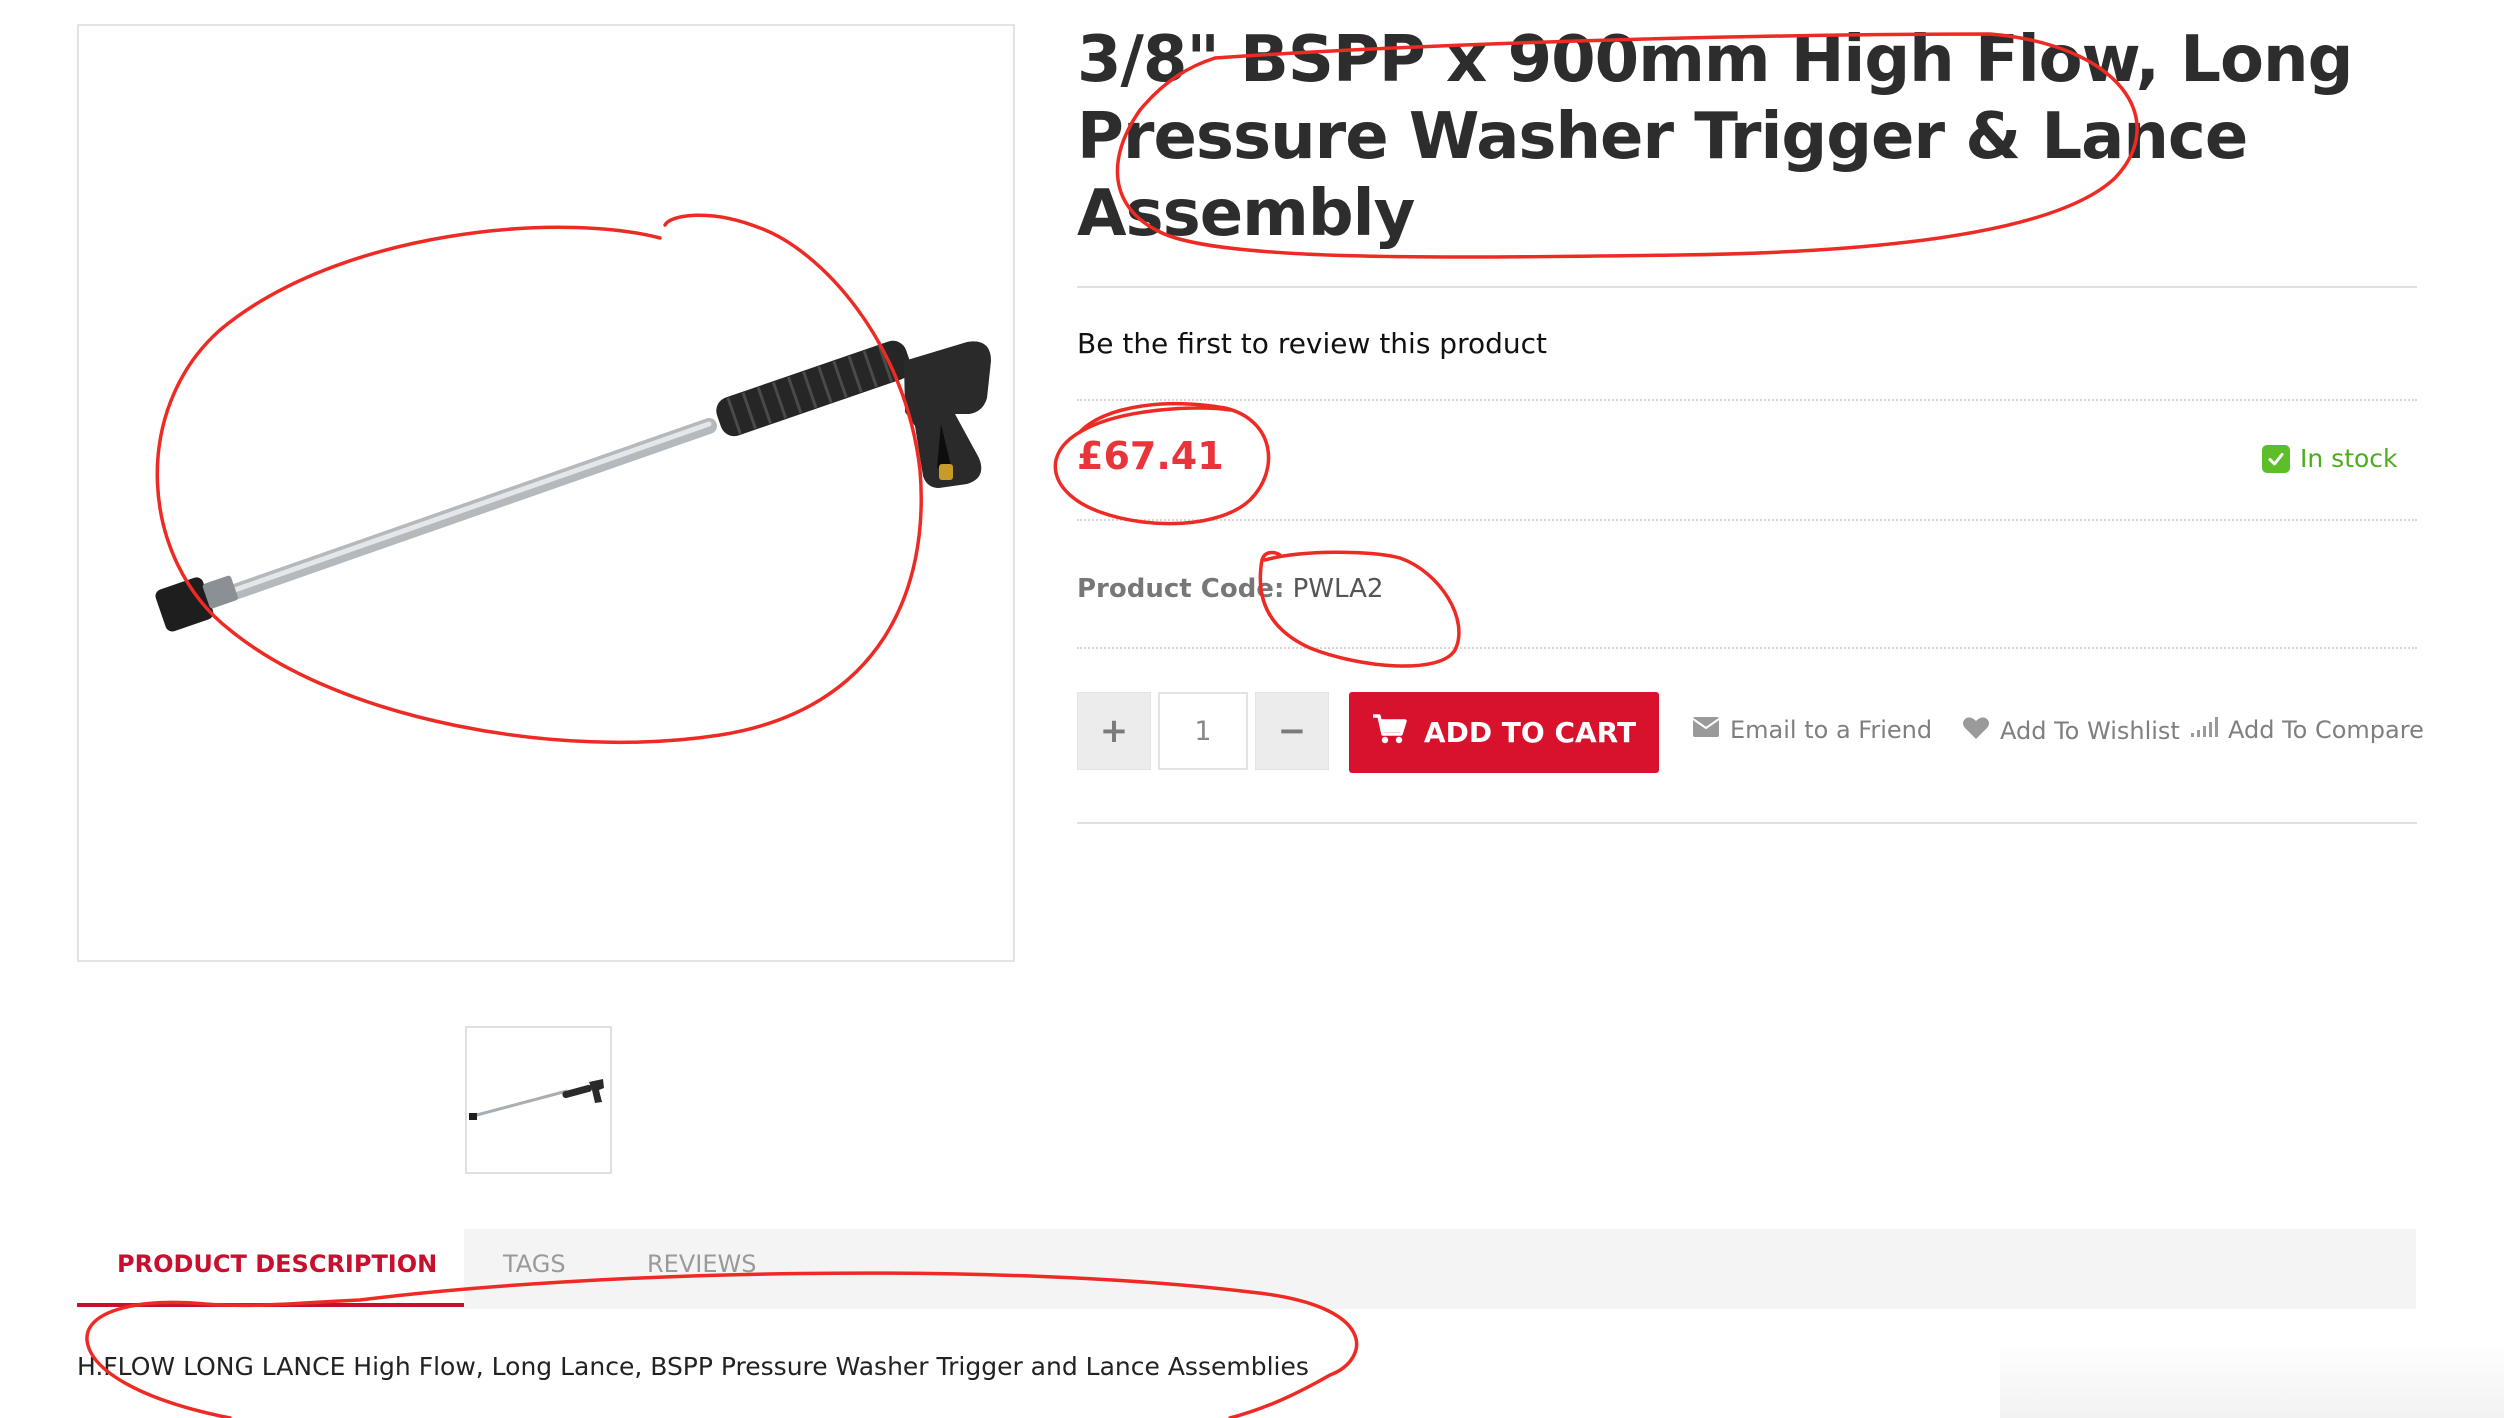  Describe the element at coordinates (534, 1264) in the screenshot. I see `tab-tags: TAGS` at that location.